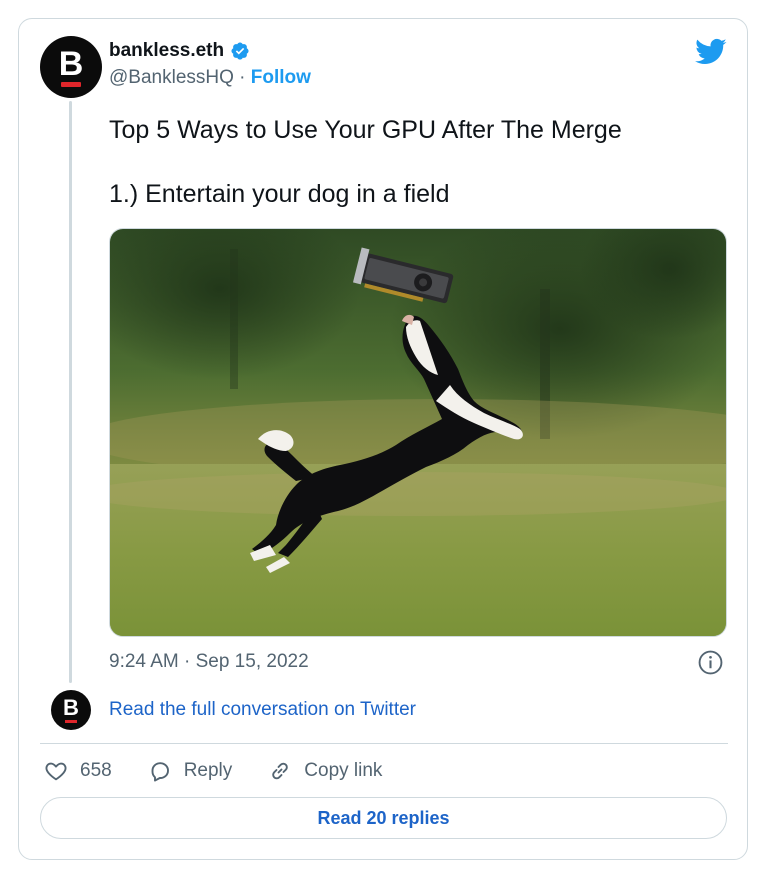  I want to click on follow-link: Follow, so click(281, 77).